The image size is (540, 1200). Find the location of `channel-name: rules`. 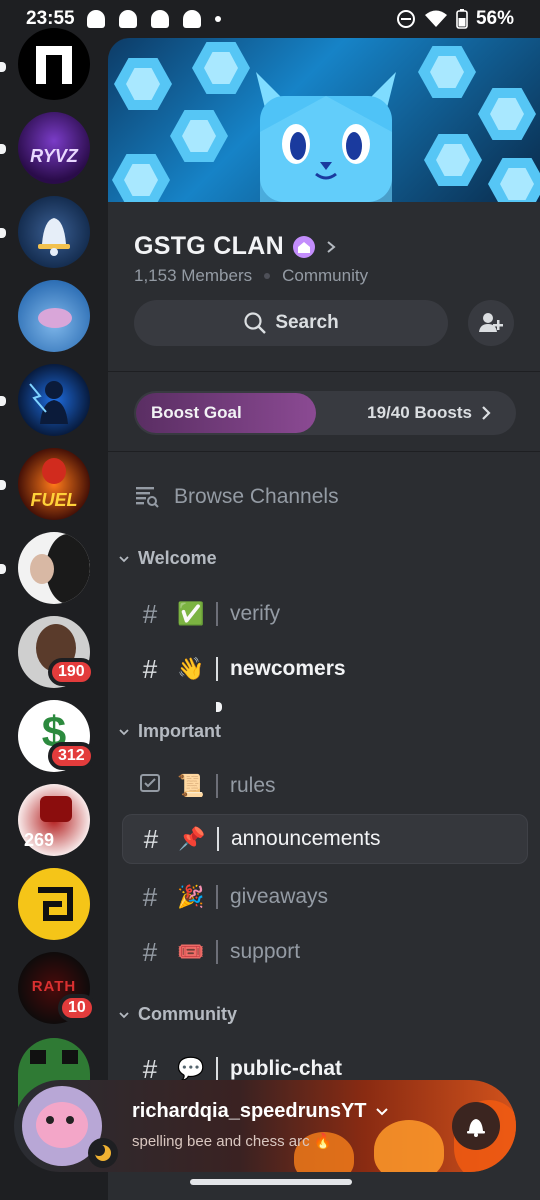

channel-name: rules is located at coordinates (253, 785).